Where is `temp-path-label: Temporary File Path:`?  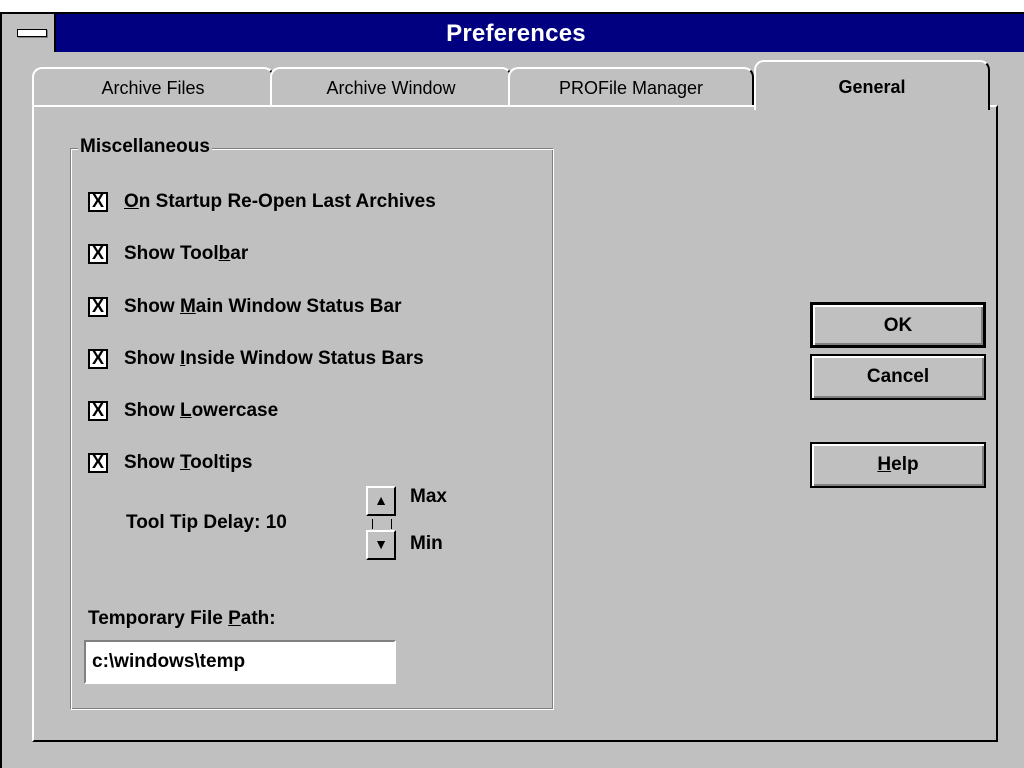
temp-path-label: Temporary File Path: is located at coordinates (182, 618).